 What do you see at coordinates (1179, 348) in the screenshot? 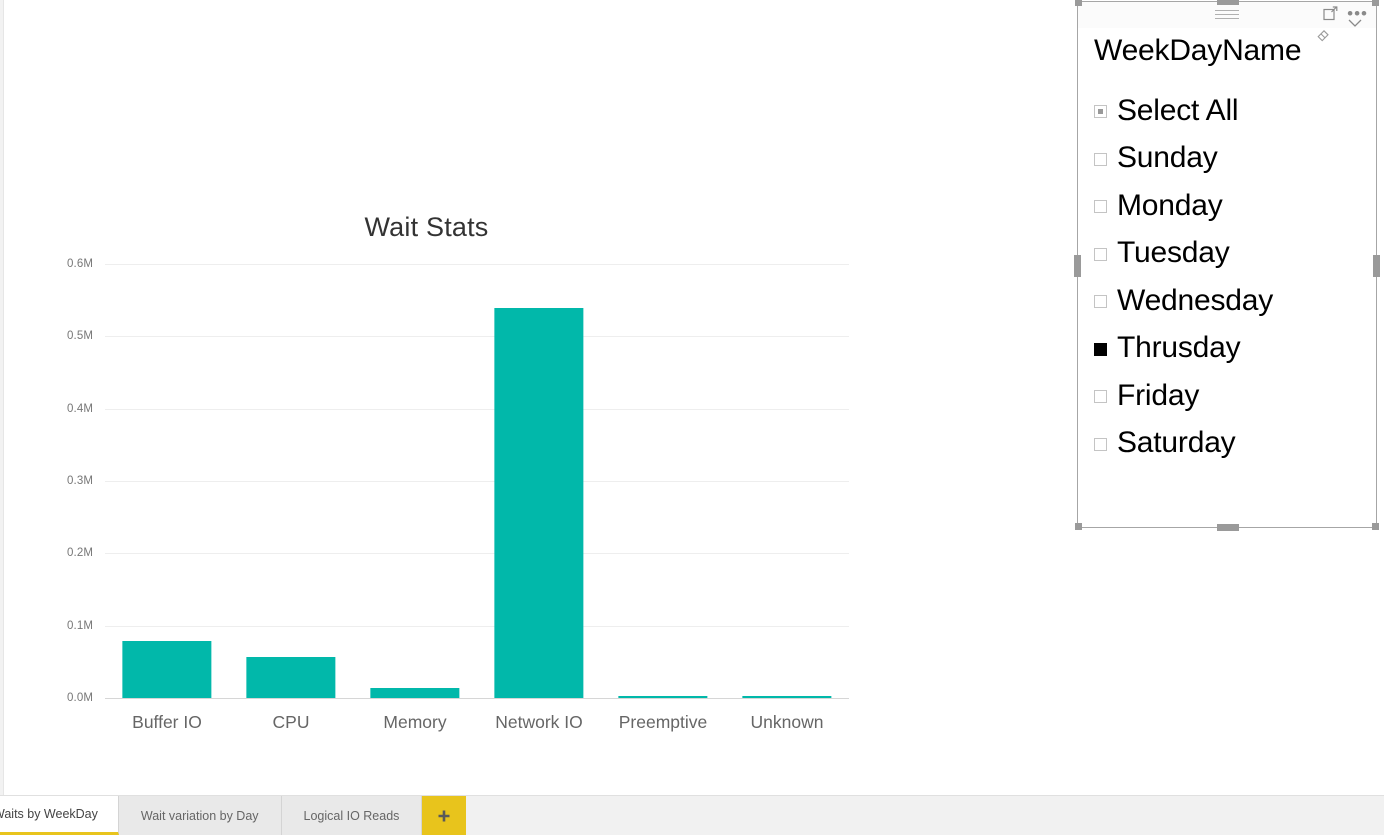
I see `slicer-item-label: Thrusday` at bounding box center [1179, 348].